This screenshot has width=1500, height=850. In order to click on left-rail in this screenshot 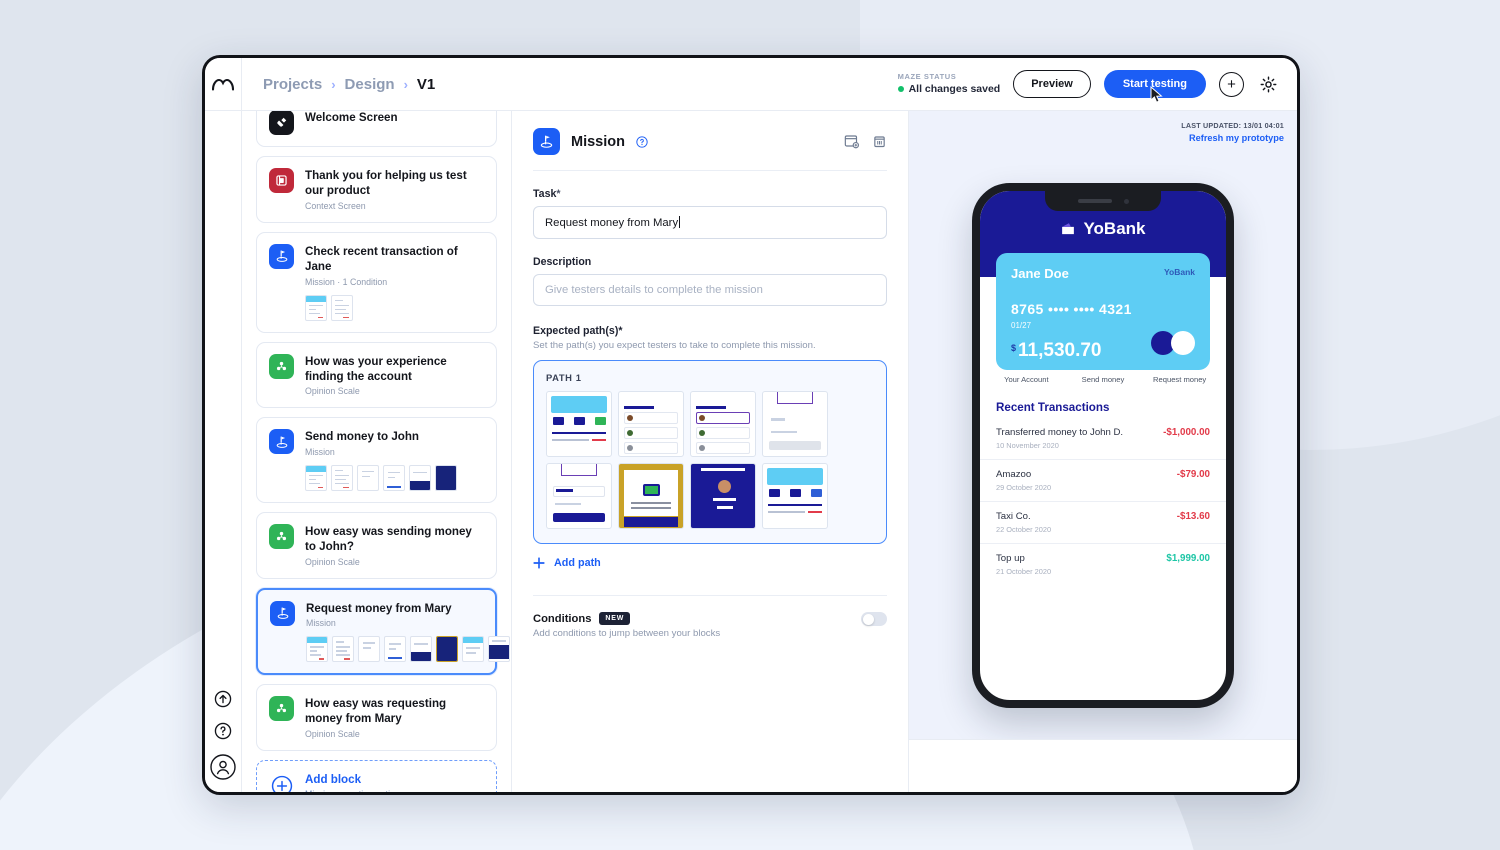, I will do `click(223, 451)`.